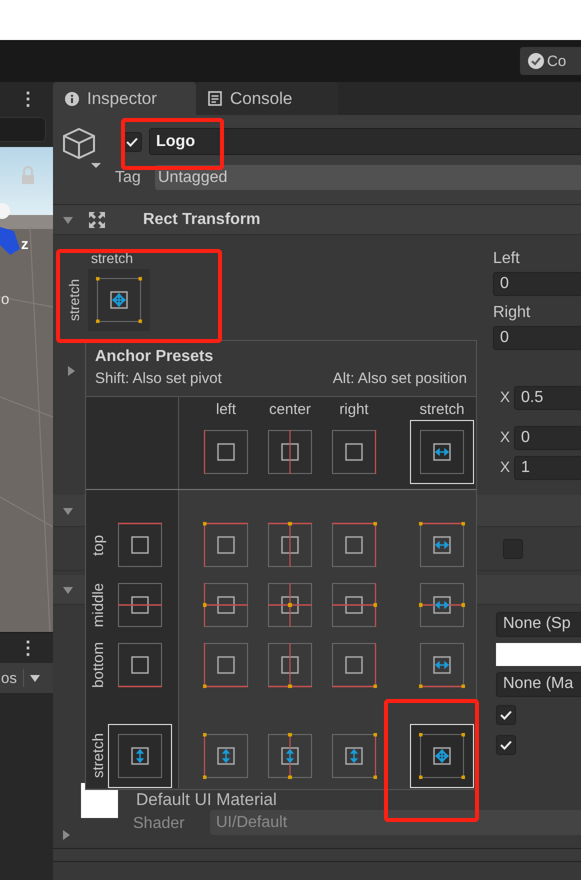 The image size is (581, 880). Describe the element at coordinates (354, 410) in the screenshot. I see `column-label: right` at that location.